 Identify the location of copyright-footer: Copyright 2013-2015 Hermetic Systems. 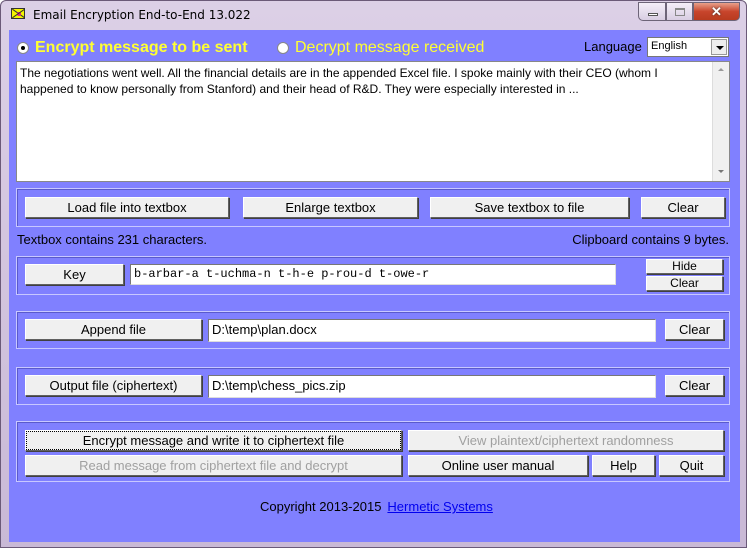
(376, 506).